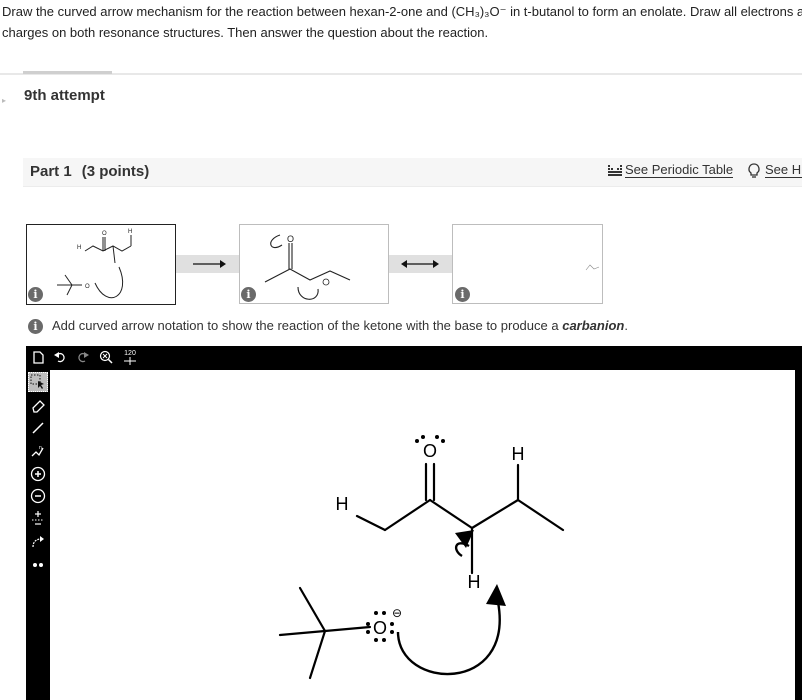 This screenshot has width=802, height=700. I want to click on attempt-label: 9th attempt, so click(64, 95).